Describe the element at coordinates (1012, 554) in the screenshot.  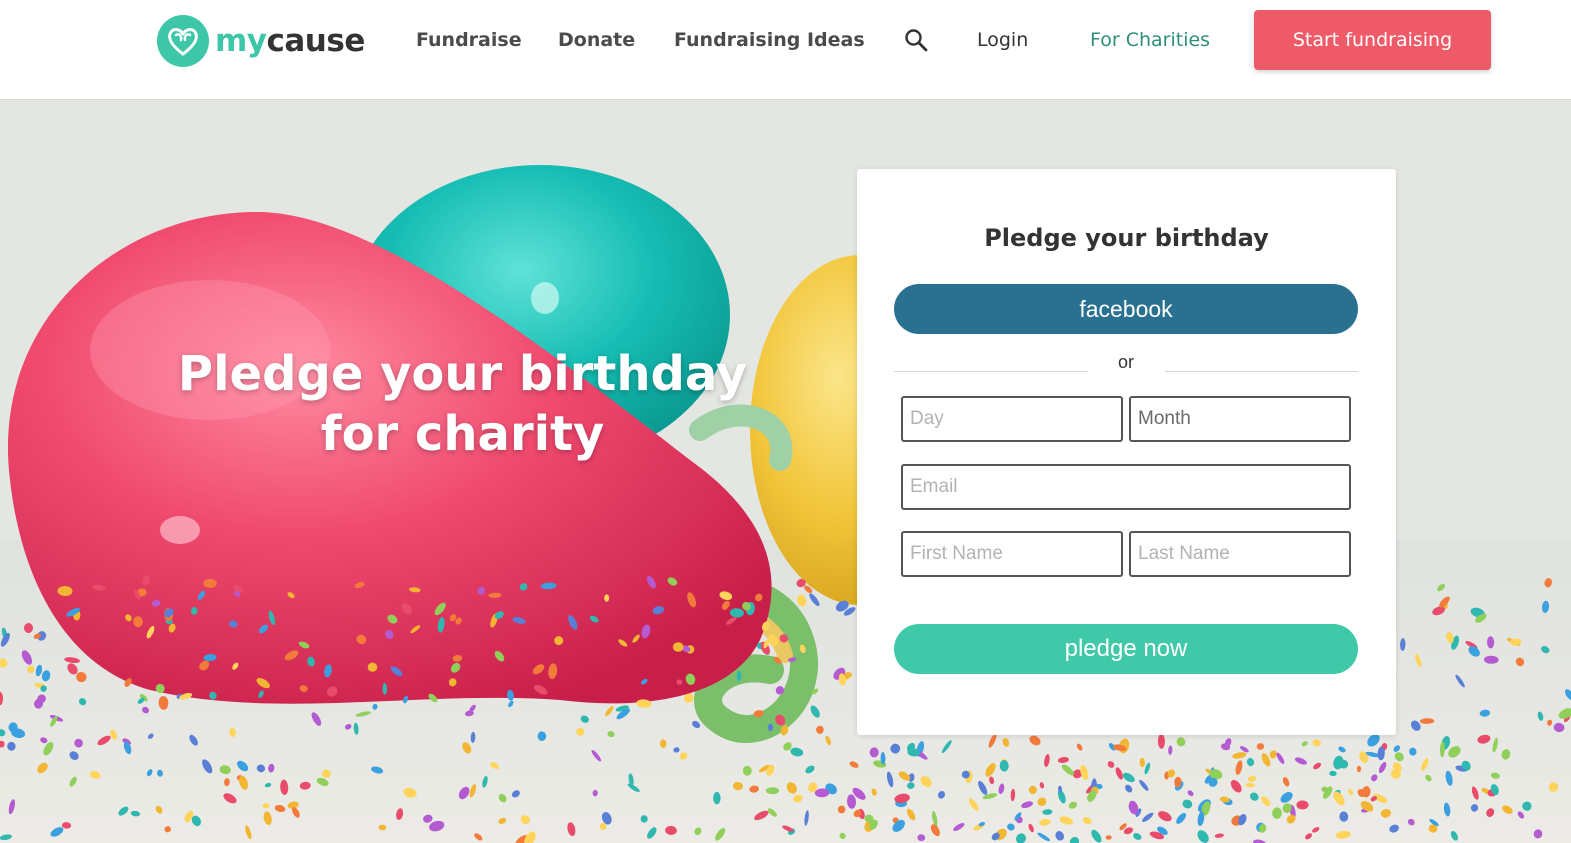
I see `first-name-field` at that location.